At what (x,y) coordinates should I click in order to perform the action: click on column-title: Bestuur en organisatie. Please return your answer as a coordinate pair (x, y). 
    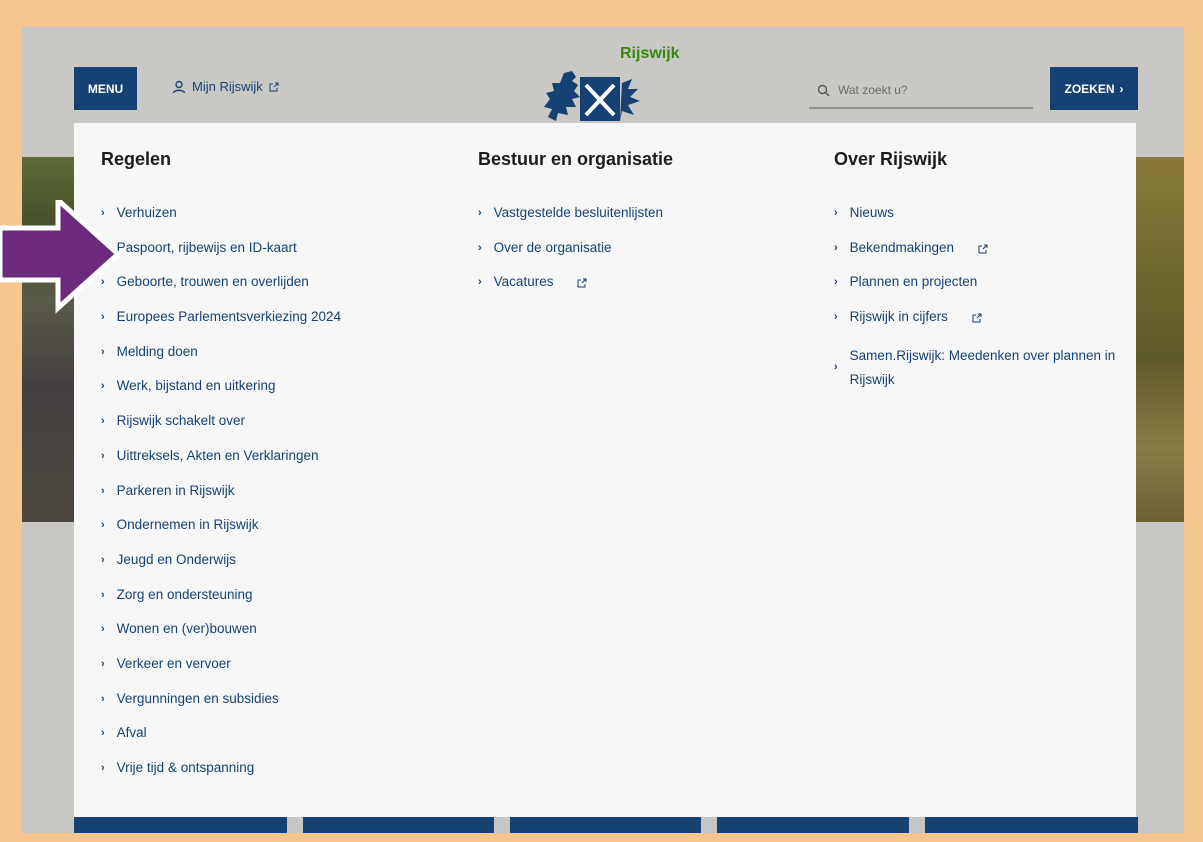
    Looking at the image, I should click on (576, 159).